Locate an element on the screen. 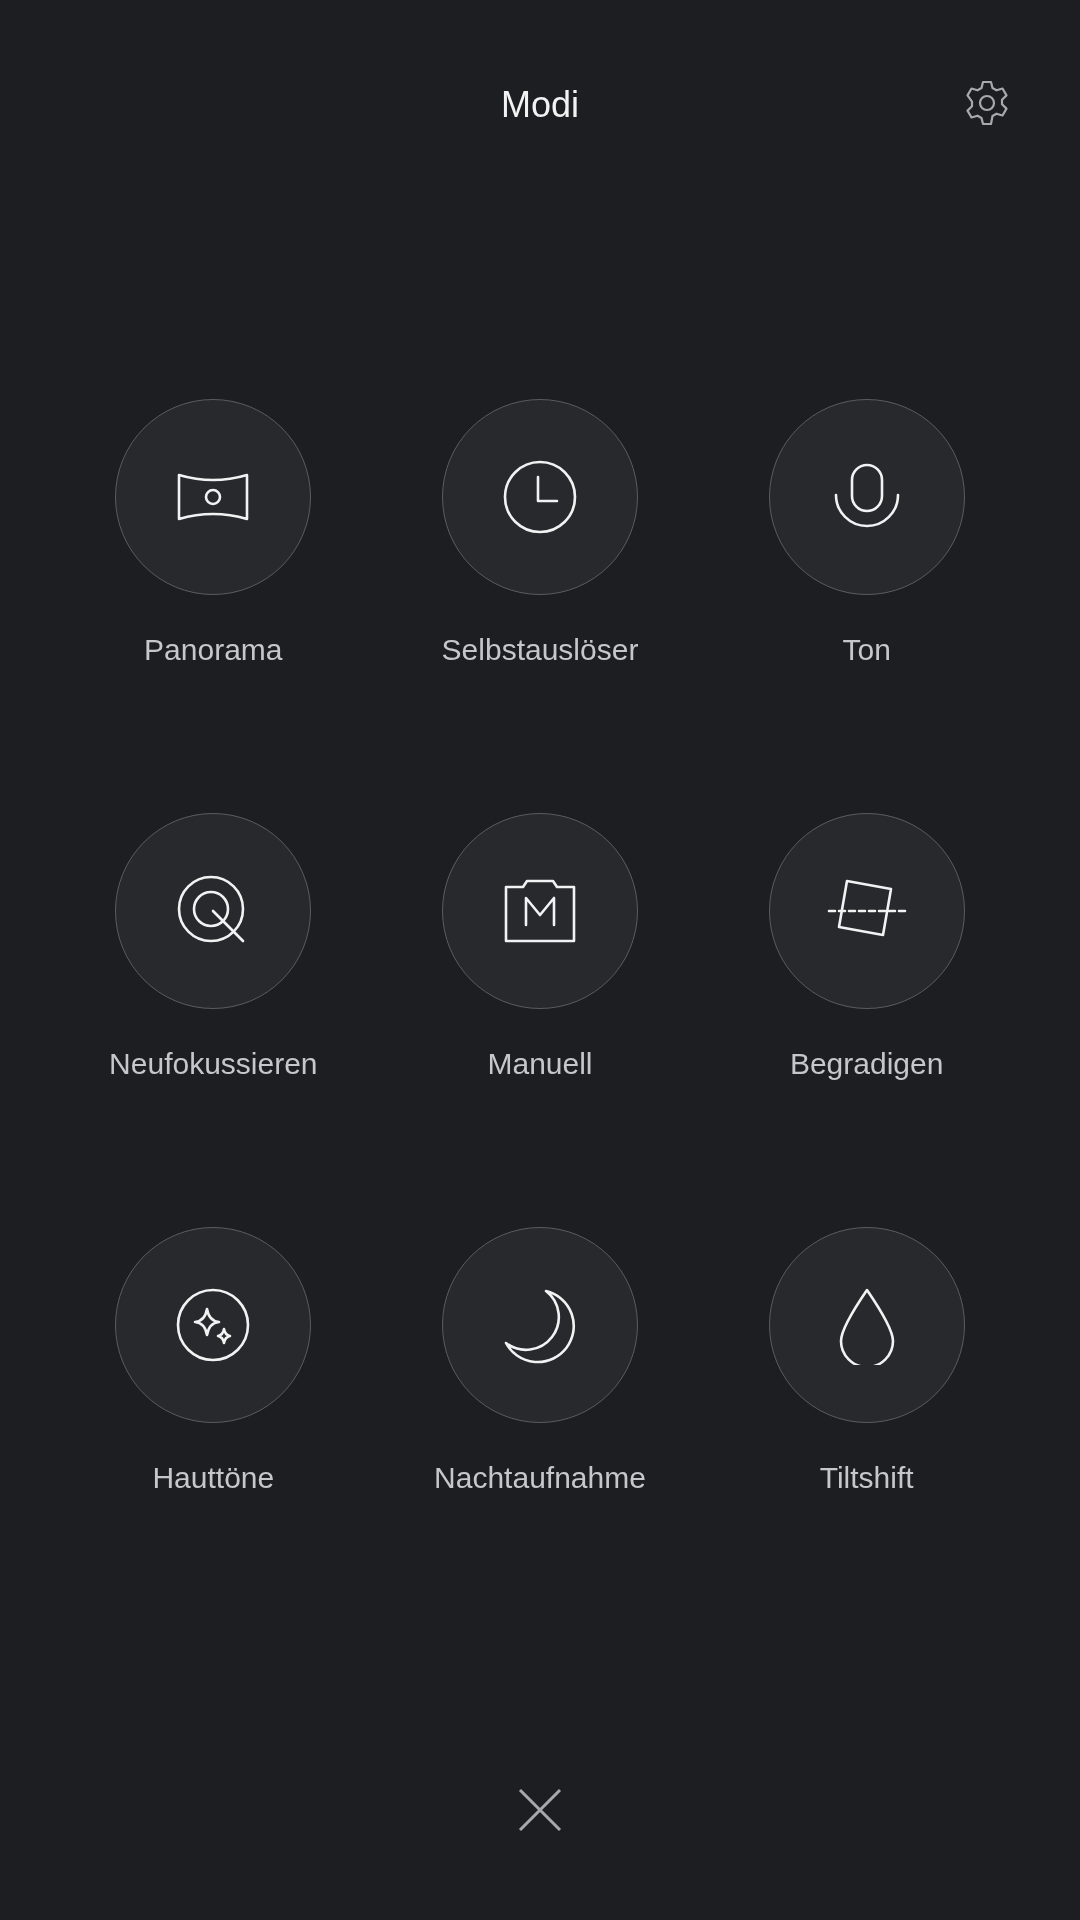 The width and height of the screenshot is (1080, 1920). mode-label: Panorama is located at coordinates (213, 650).